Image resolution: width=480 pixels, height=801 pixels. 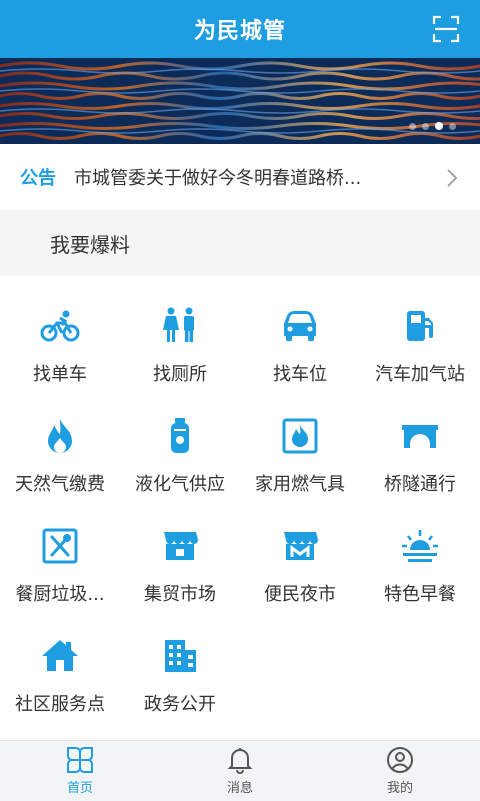 What do you see at coordinates (300, 374) in the screenshot?
I see `service-label: 找车位` at bounding box center [300, 374].